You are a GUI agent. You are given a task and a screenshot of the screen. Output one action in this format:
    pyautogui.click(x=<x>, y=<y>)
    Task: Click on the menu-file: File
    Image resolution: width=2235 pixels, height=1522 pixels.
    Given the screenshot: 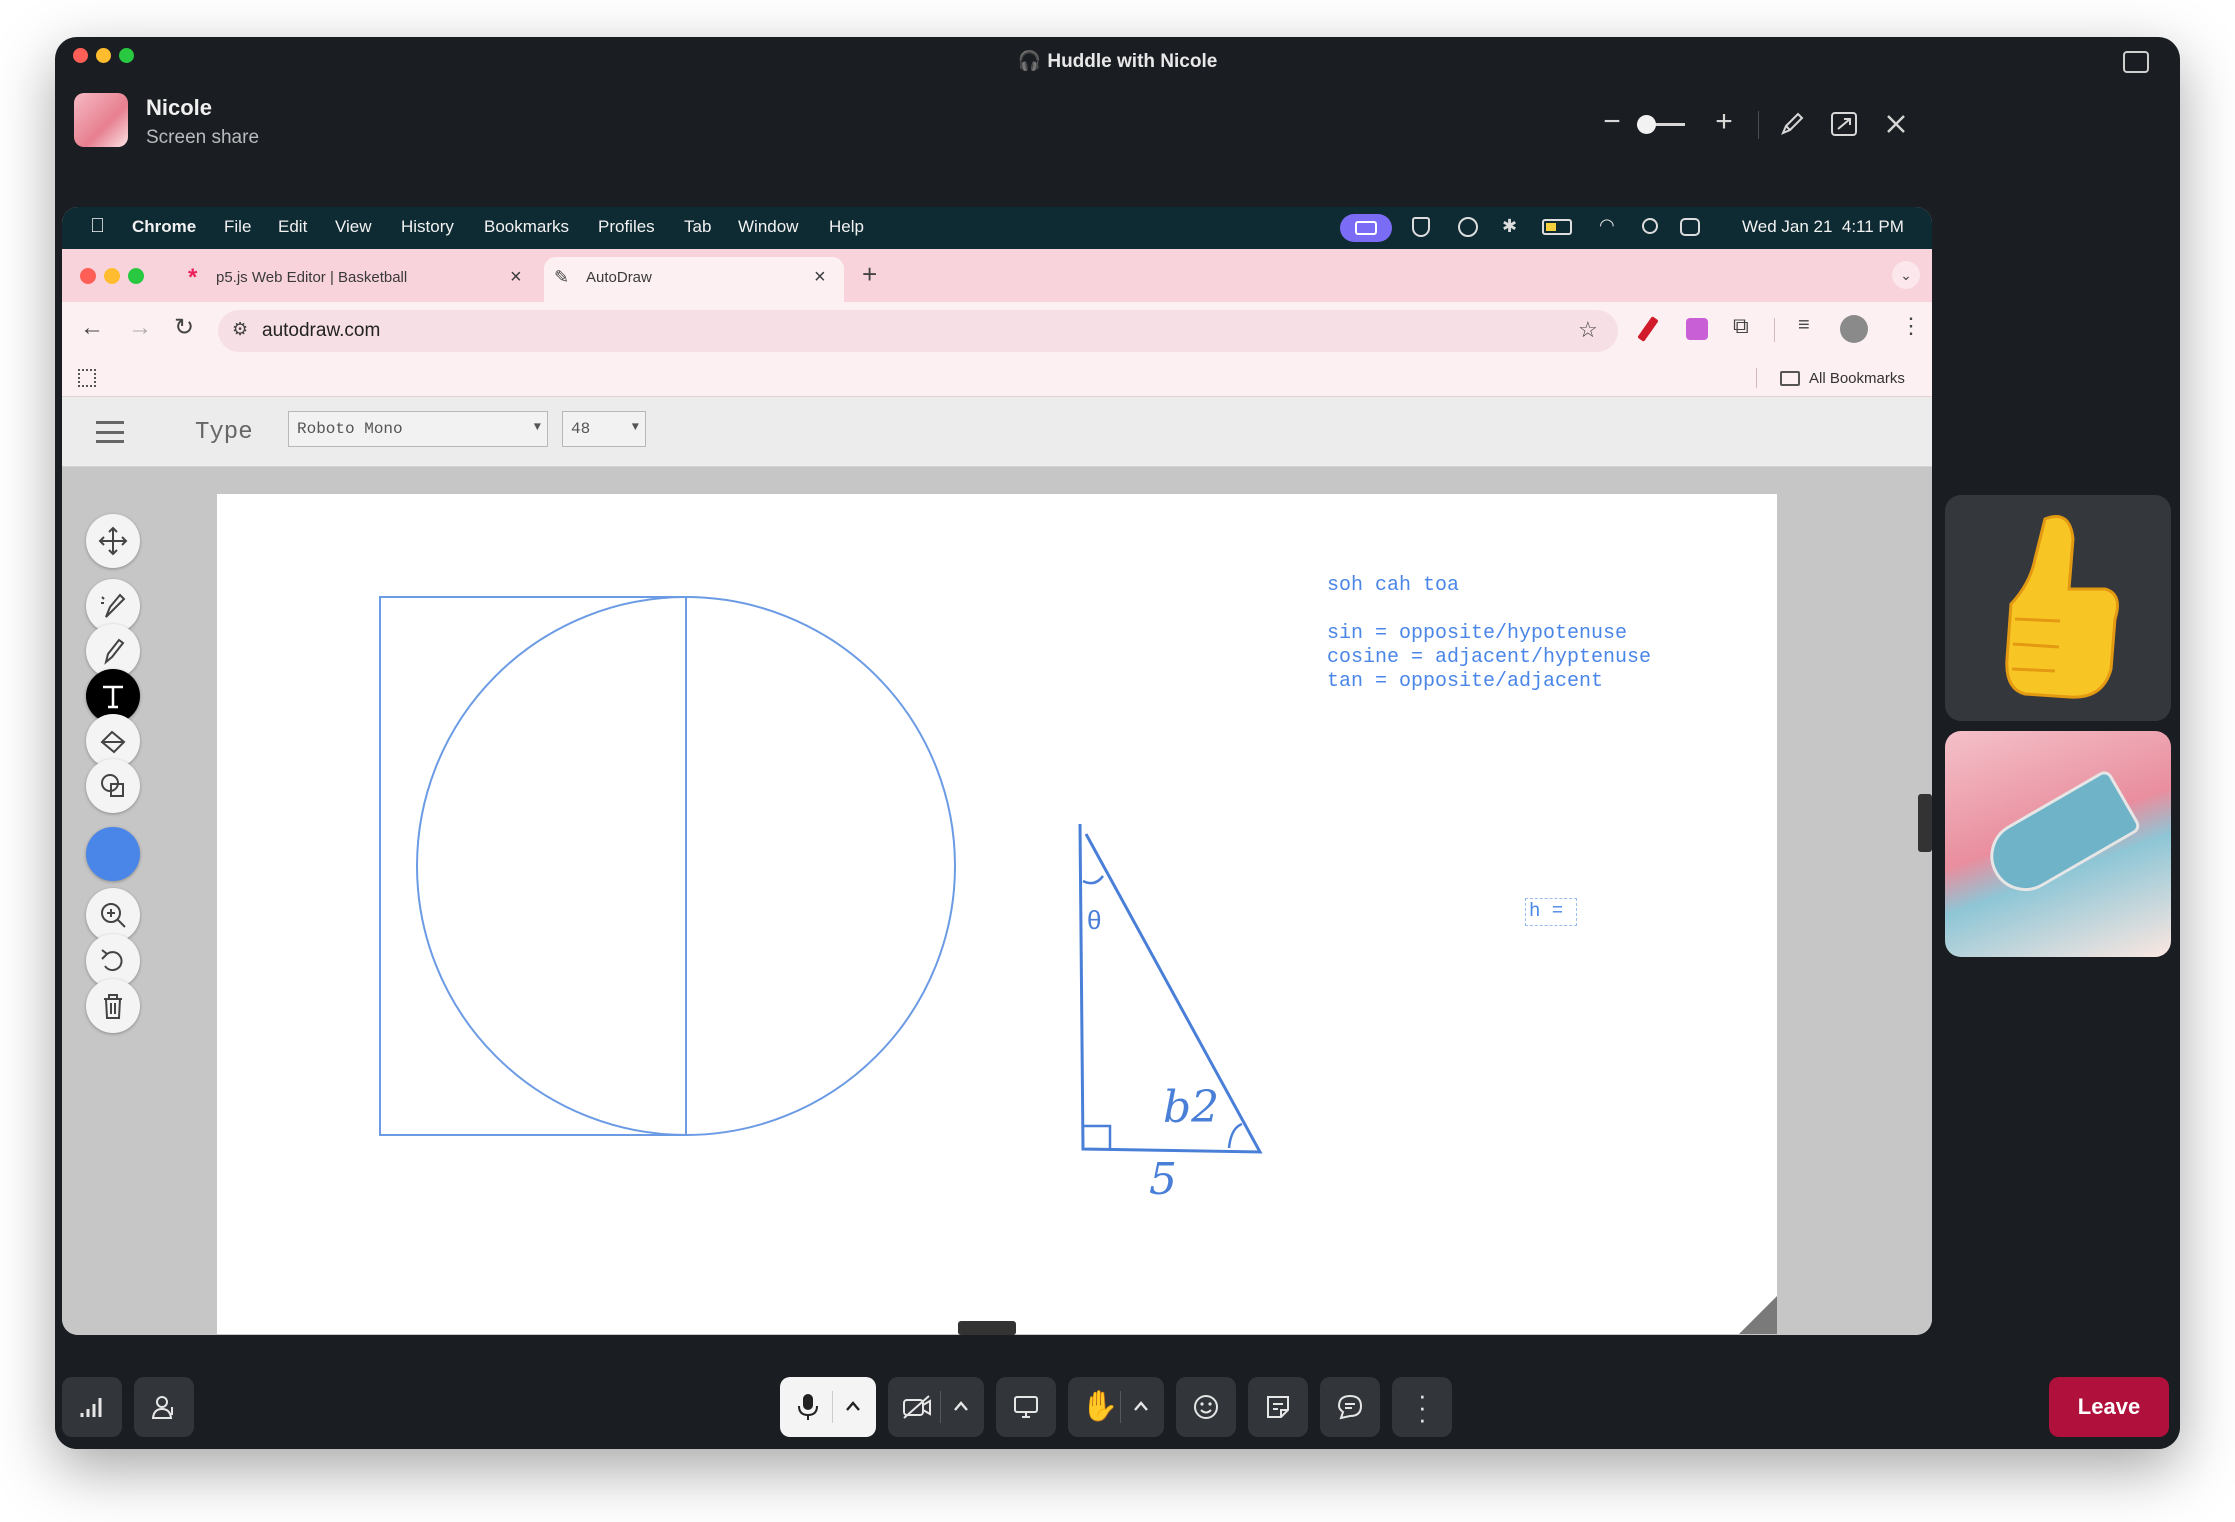 What is the action you would take?
    pyautogui.click(x=237, y=227)
    